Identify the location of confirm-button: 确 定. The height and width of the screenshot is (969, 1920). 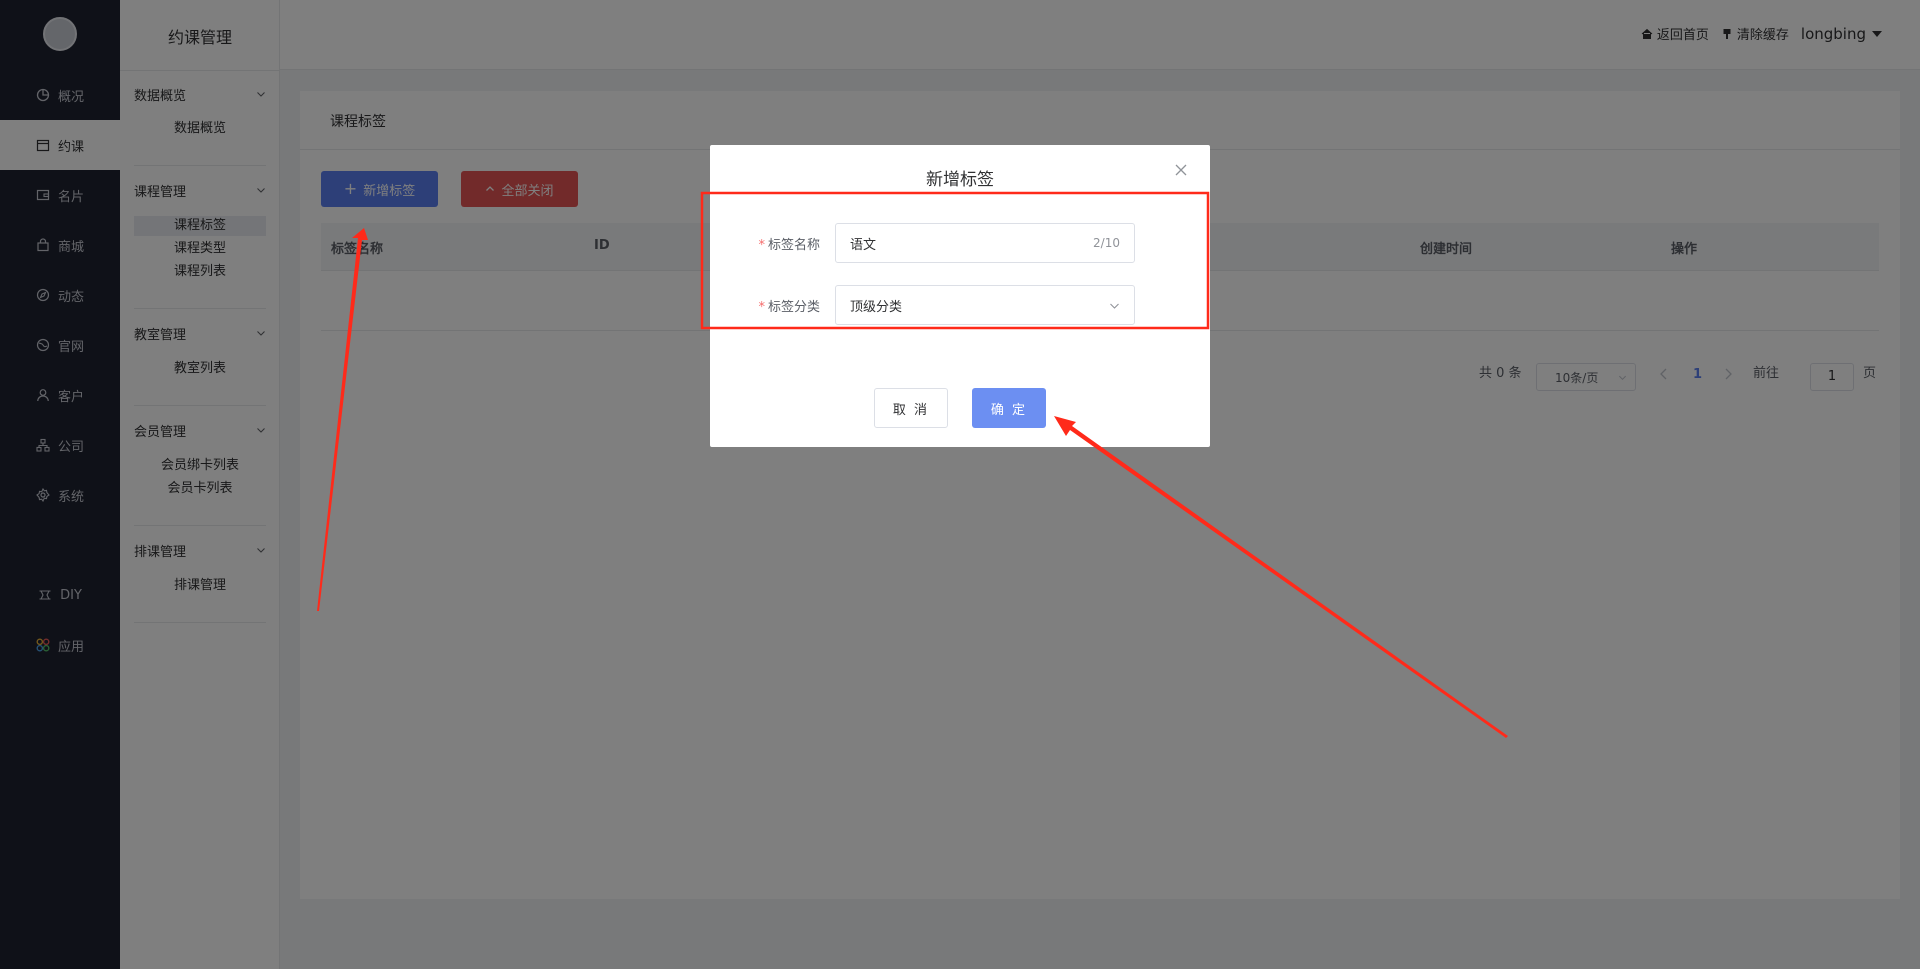
(1009, 408).